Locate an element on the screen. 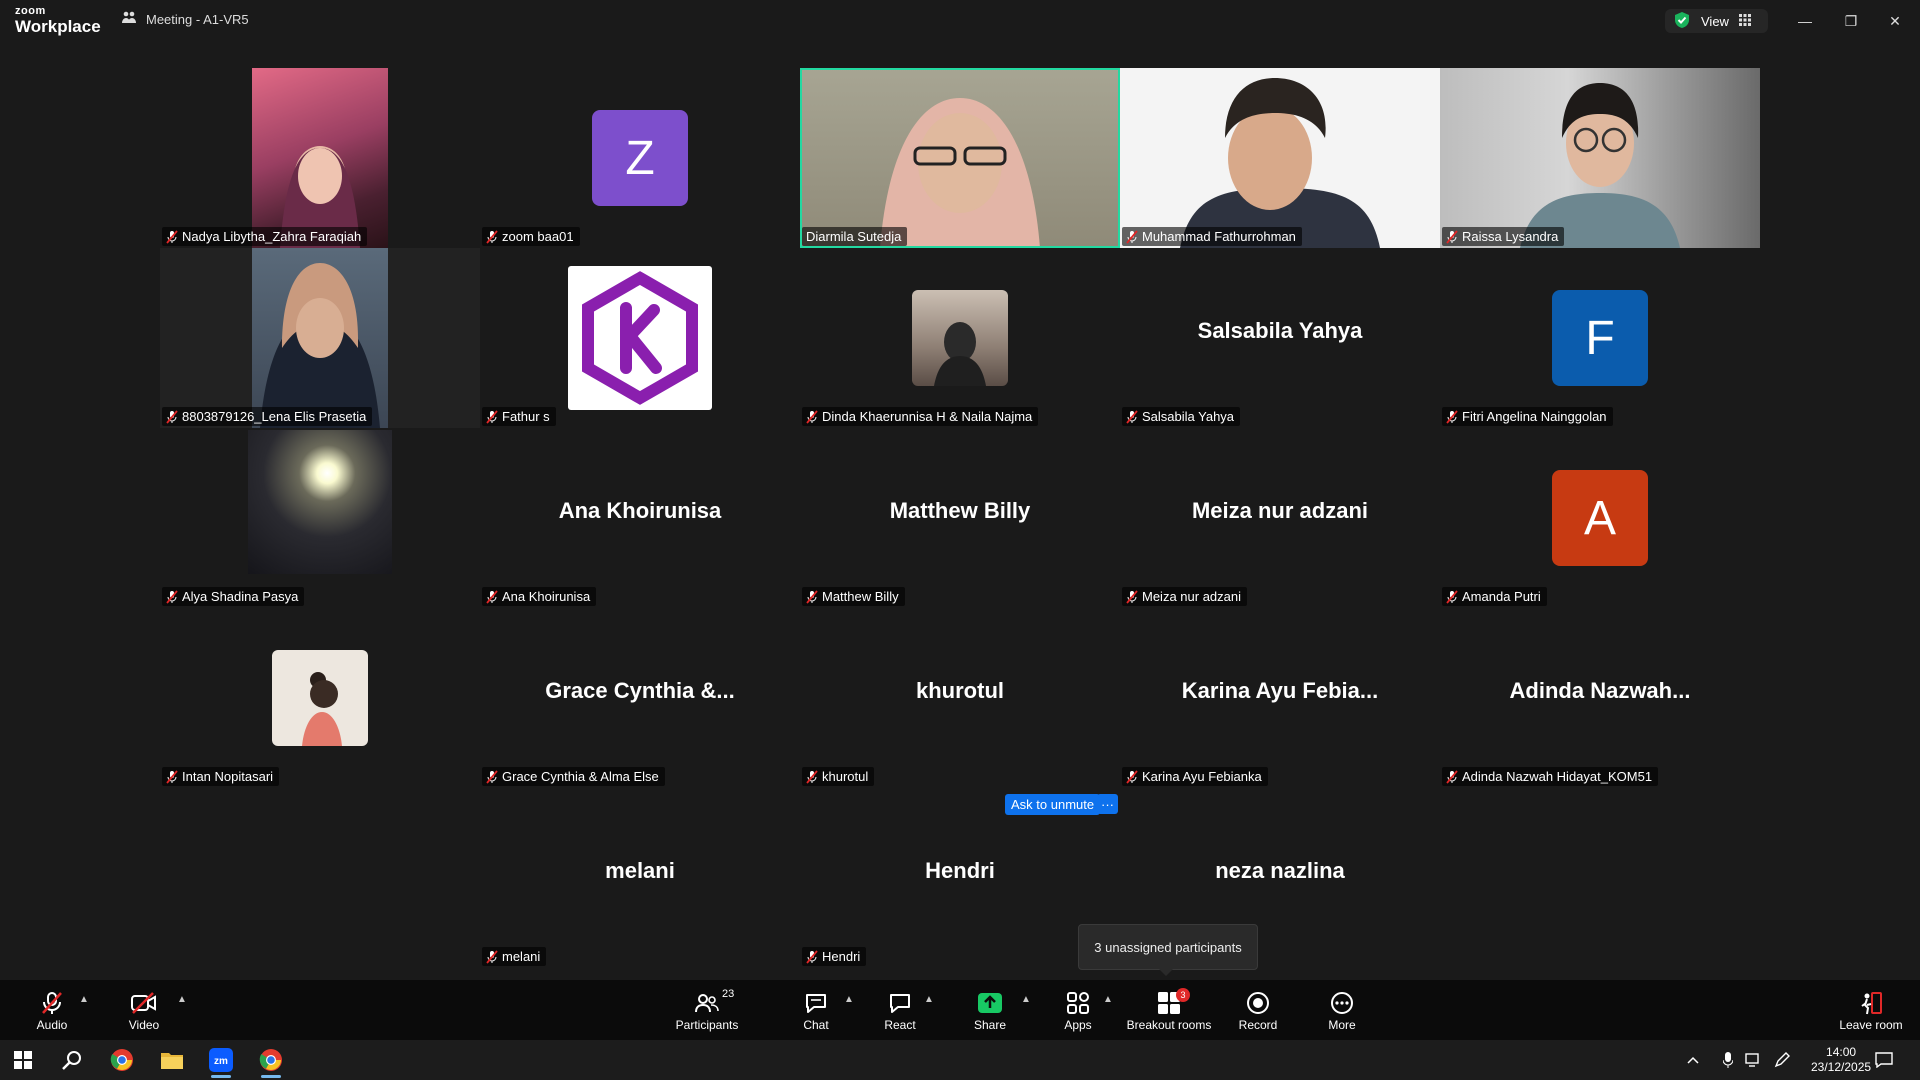 The height and width of the screenshot is (1080, 1920). participant-tile: Z zoom baa01 is located at coordinates (640, 158).